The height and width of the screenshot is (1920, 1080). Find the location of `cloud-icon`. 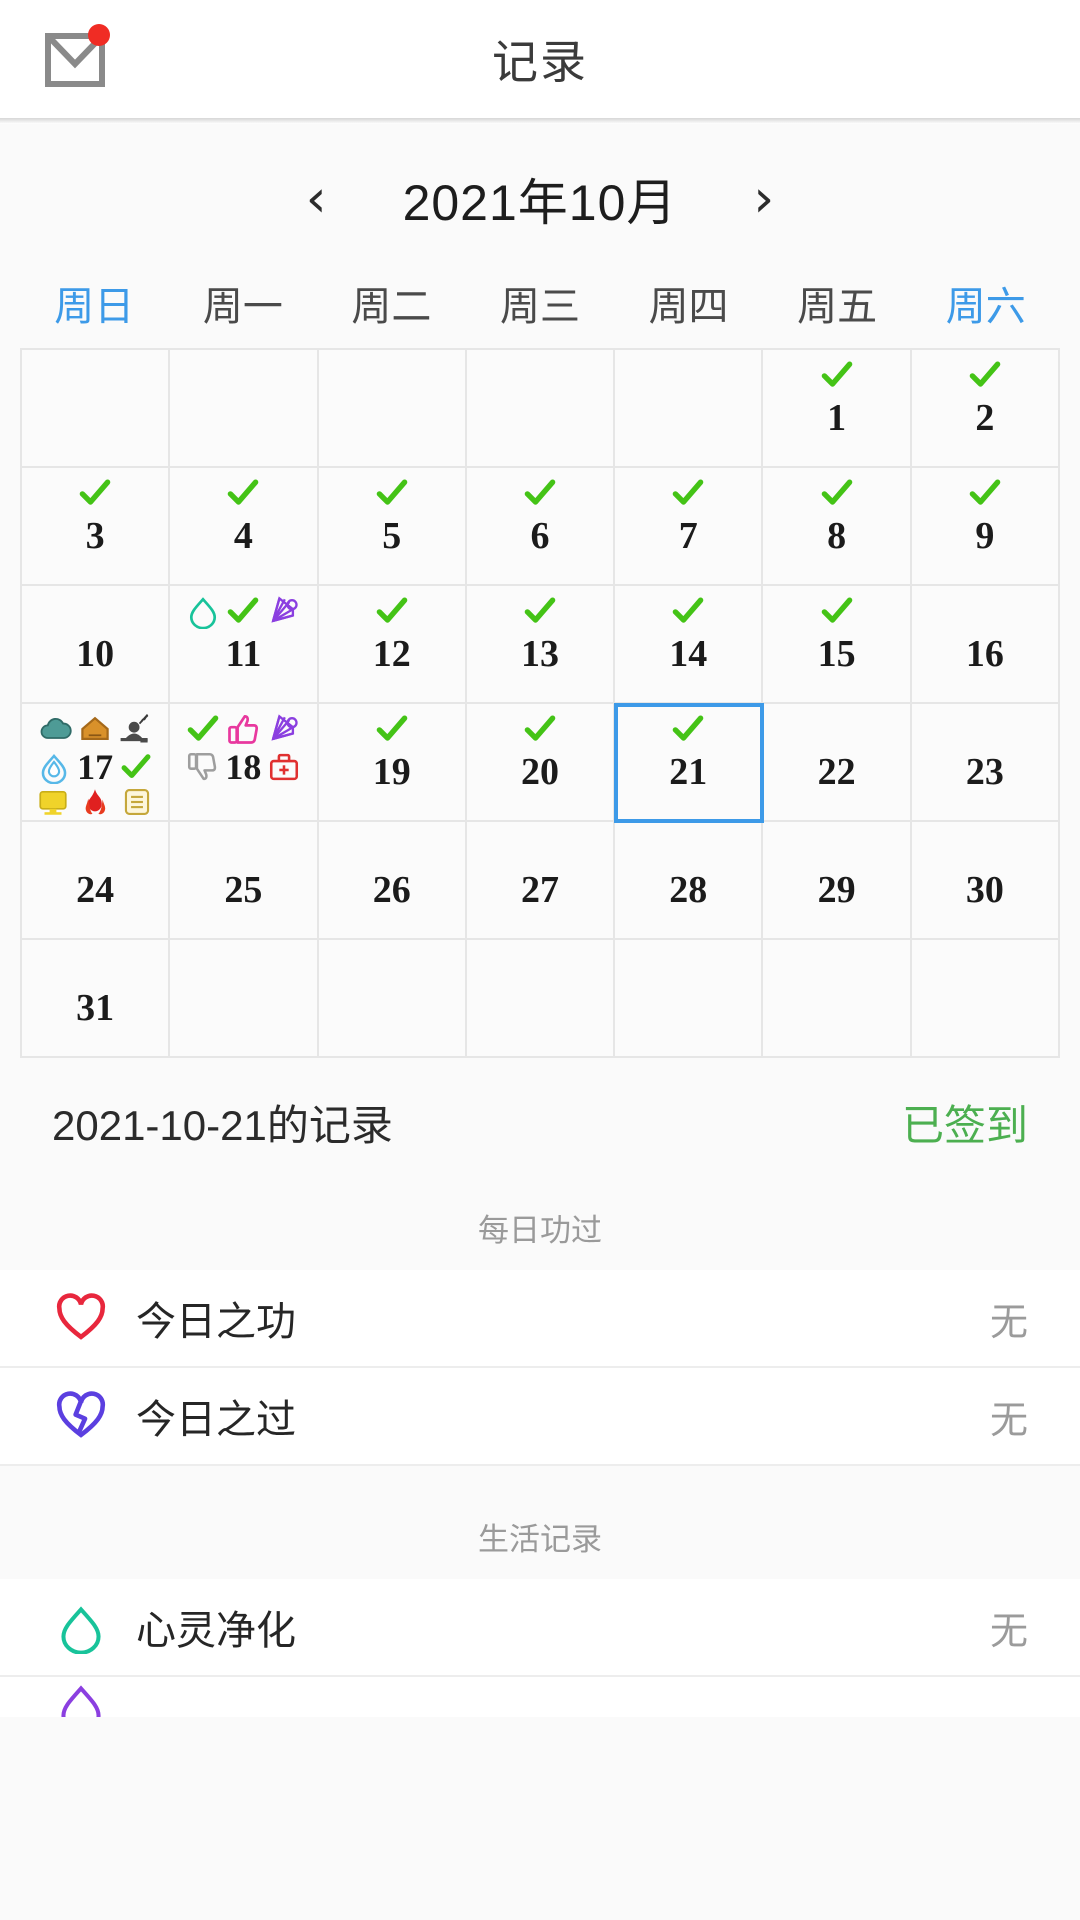

cloud-icon is located at coordinates (56, 728).